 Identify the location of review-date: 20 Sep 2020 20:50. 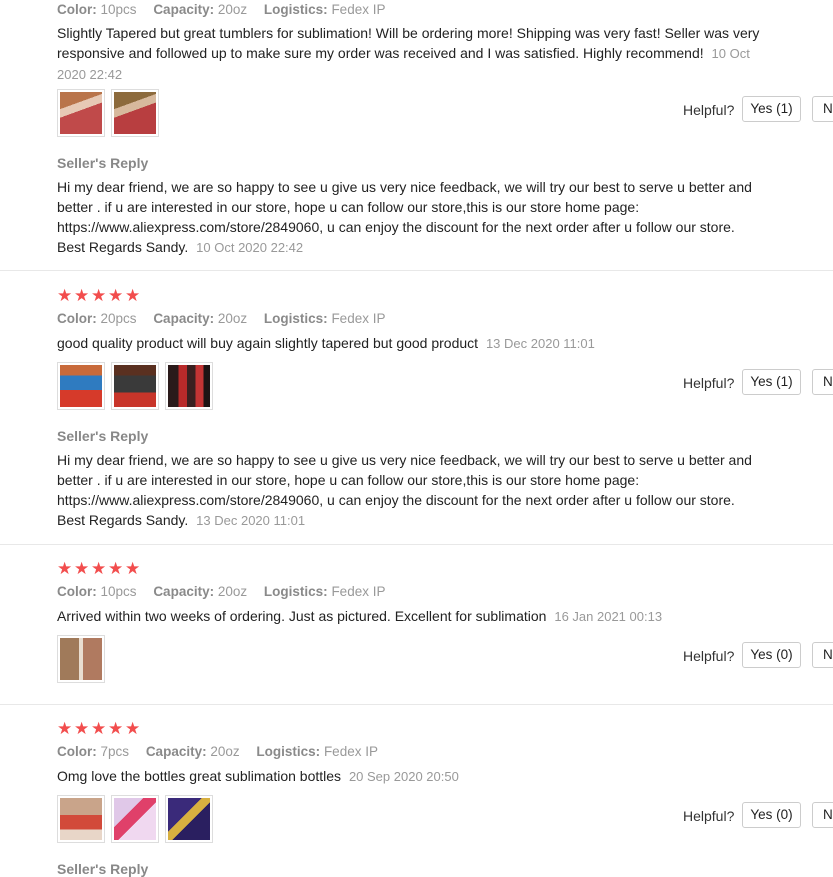
(403, 776).